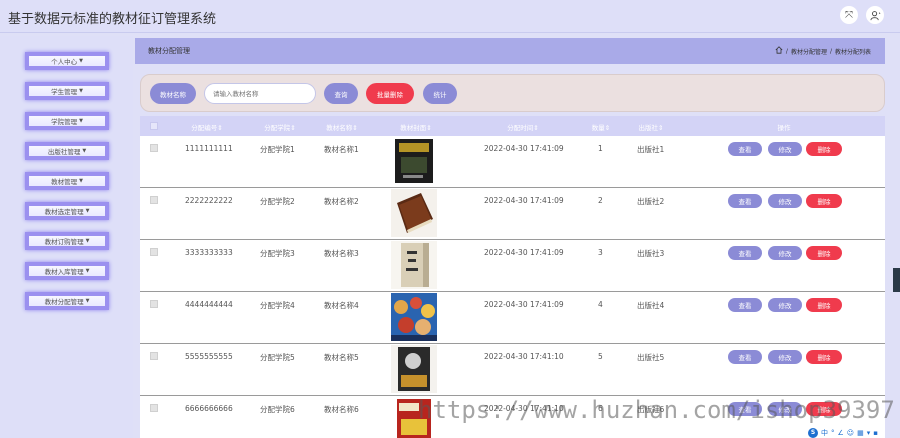 This screenshot has width=900, height=438. Describe the element at coordinates (277, 409) in the screenshot. I see `cell-college: 分配学院6` at that location.